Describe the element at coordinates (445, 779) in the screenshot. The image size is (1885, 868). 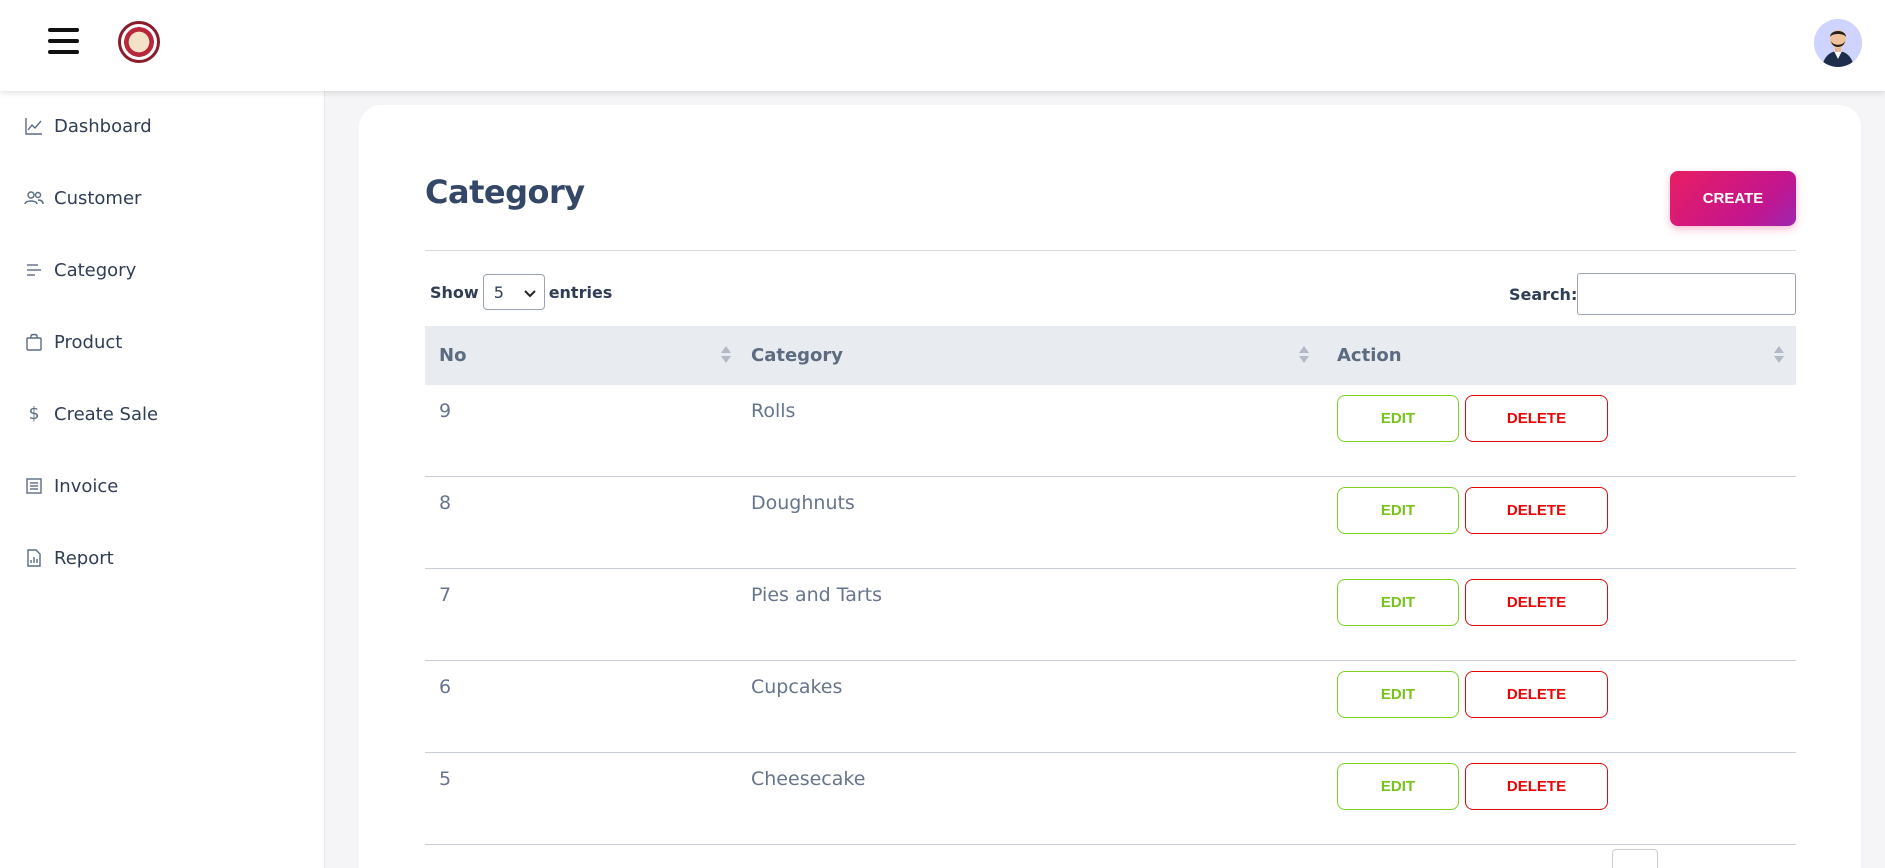
I see `row-number: 5` at that location.